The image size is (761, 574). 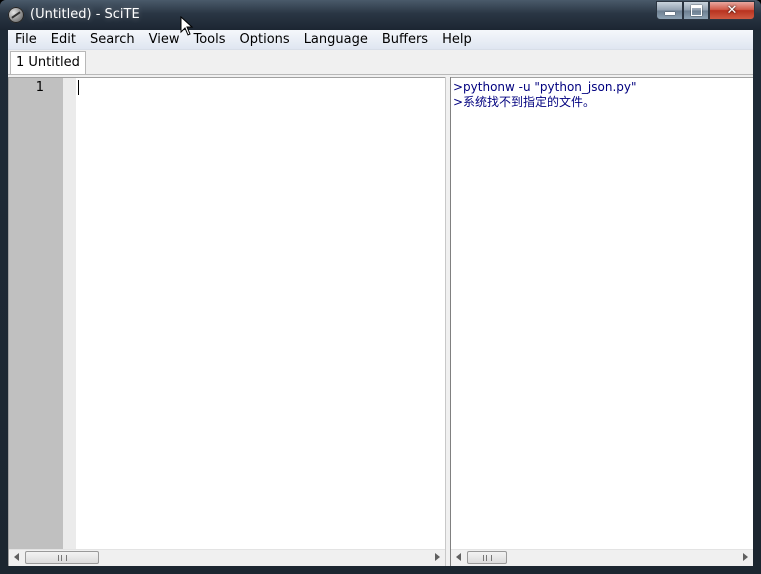 What do you see at coordinates (265, 39) in the screenshot?
I see `menu-options: Options` at bounding box center [265, 39].